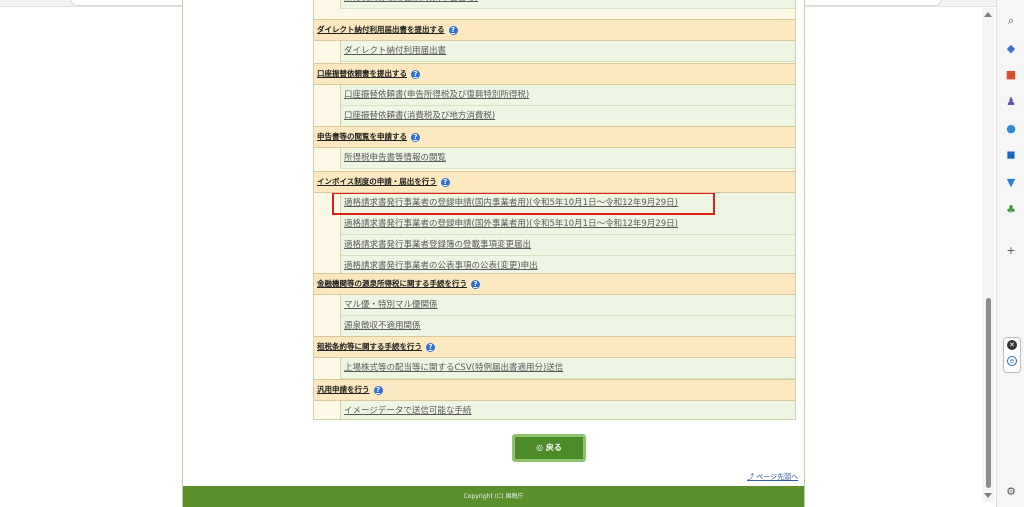 This screenshot has height=507, width=1024. What do you see at coordinates (1012, 355) in the screenshot?
I see `extension-tab: ✕ e` at bounding box center [1012, 355].